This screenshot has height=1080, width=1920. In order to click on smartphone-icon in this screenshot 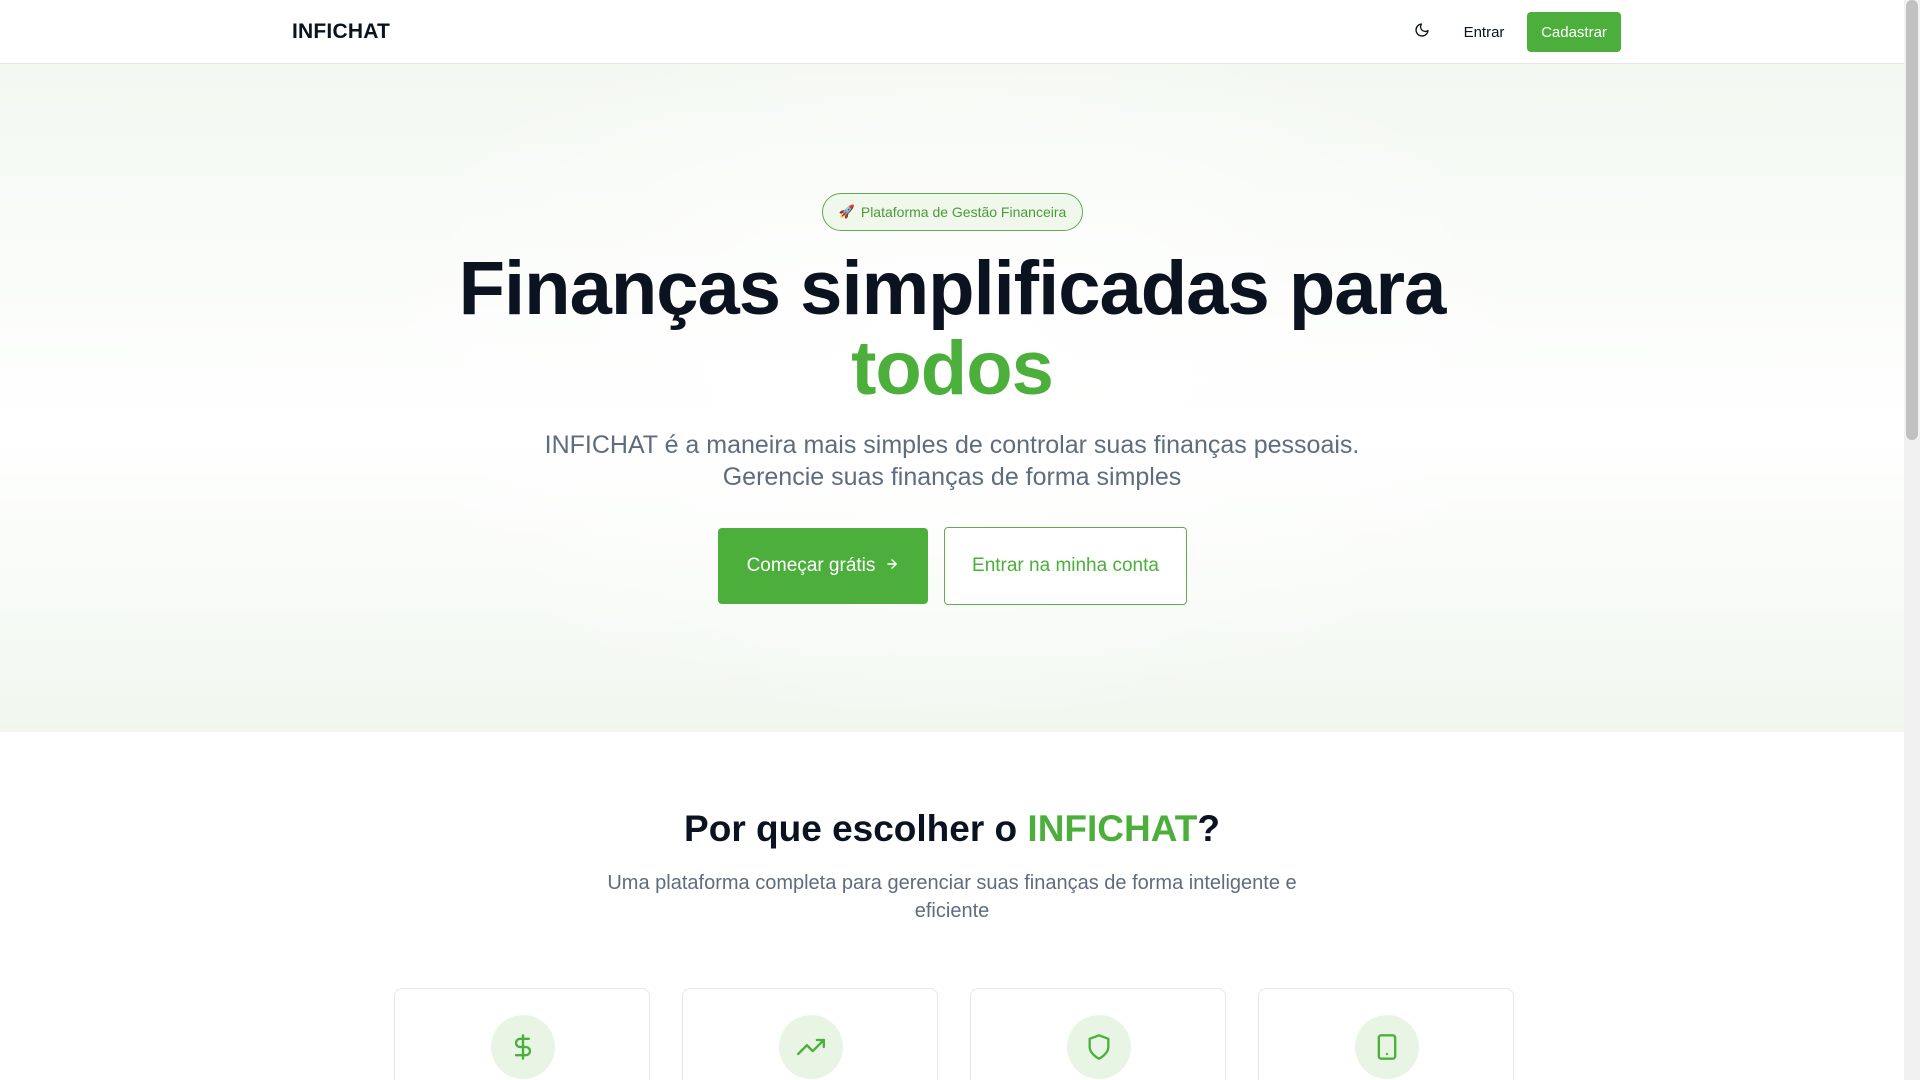, I will do `click(1387, 1047)`.